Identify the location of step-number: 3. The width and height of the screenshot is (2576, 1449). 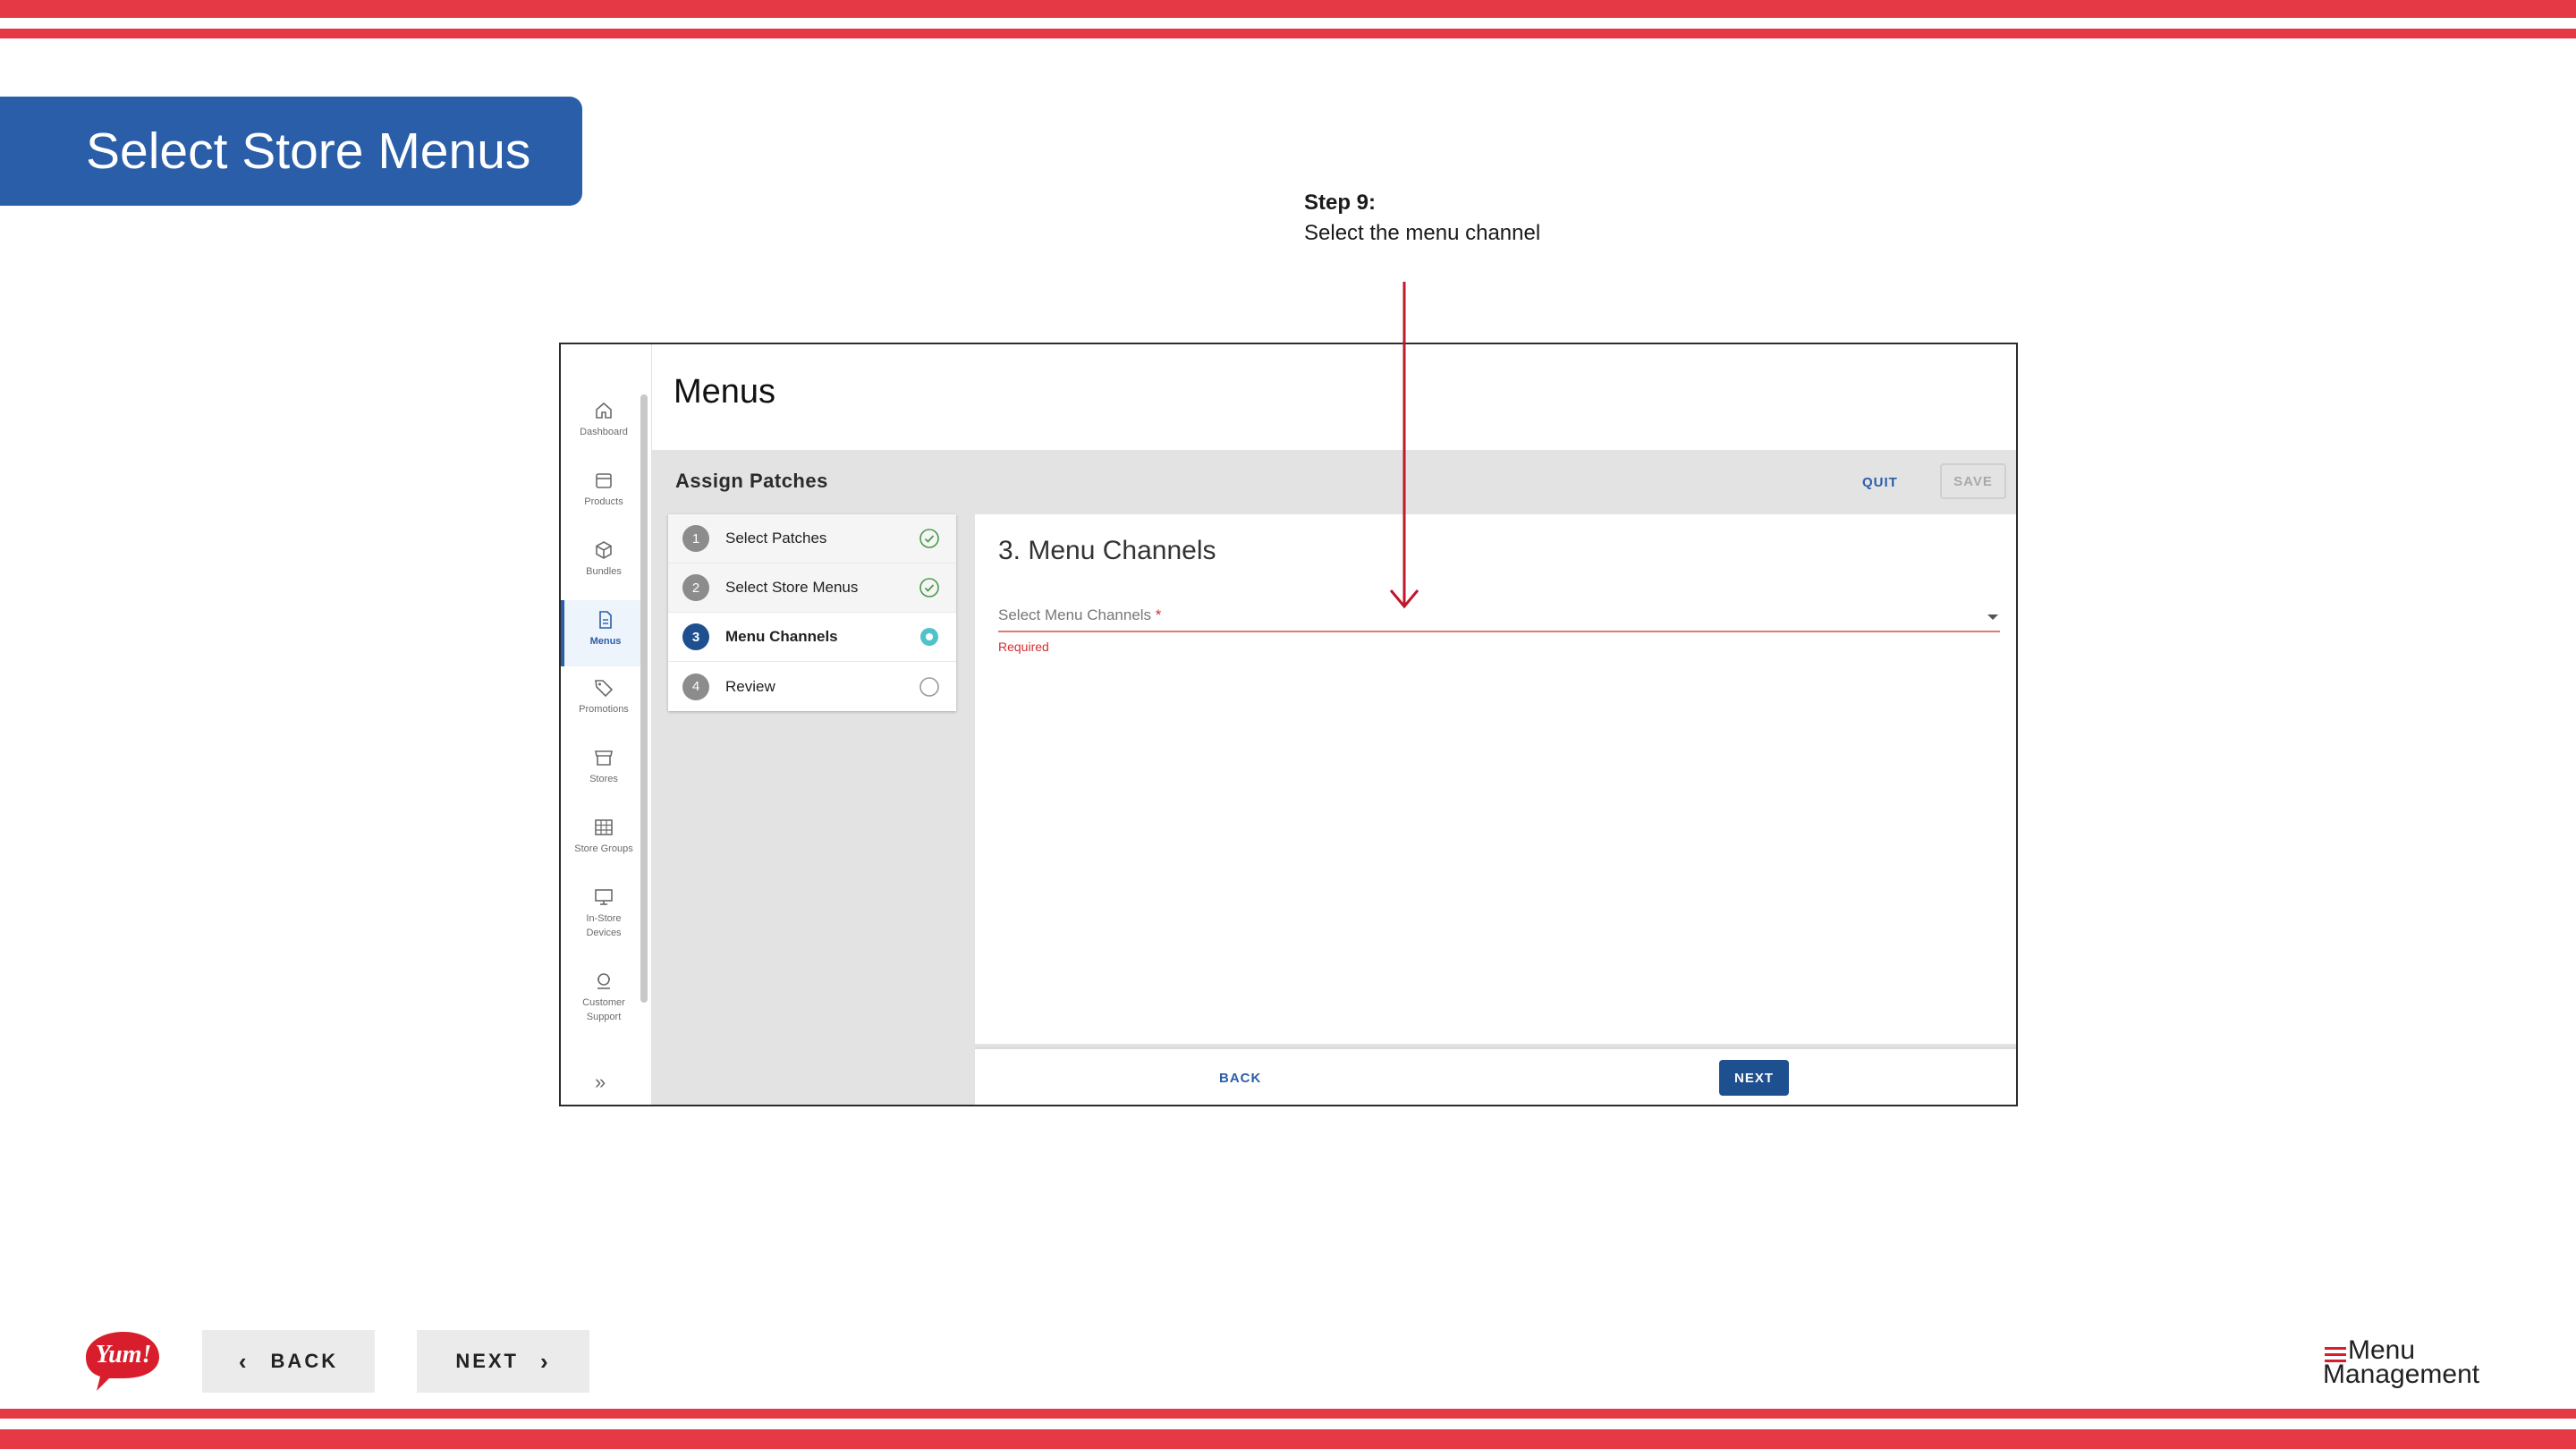
(695, 636).